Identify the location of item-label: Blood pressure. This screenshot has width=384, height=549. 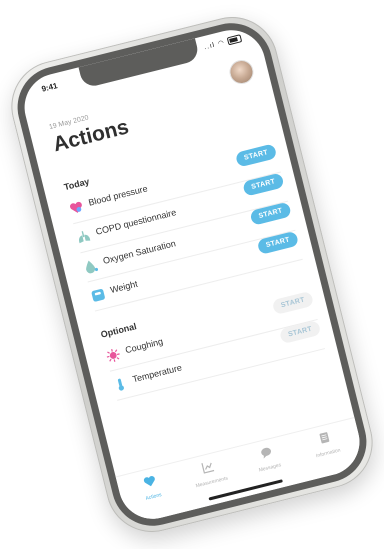
(118, 195).